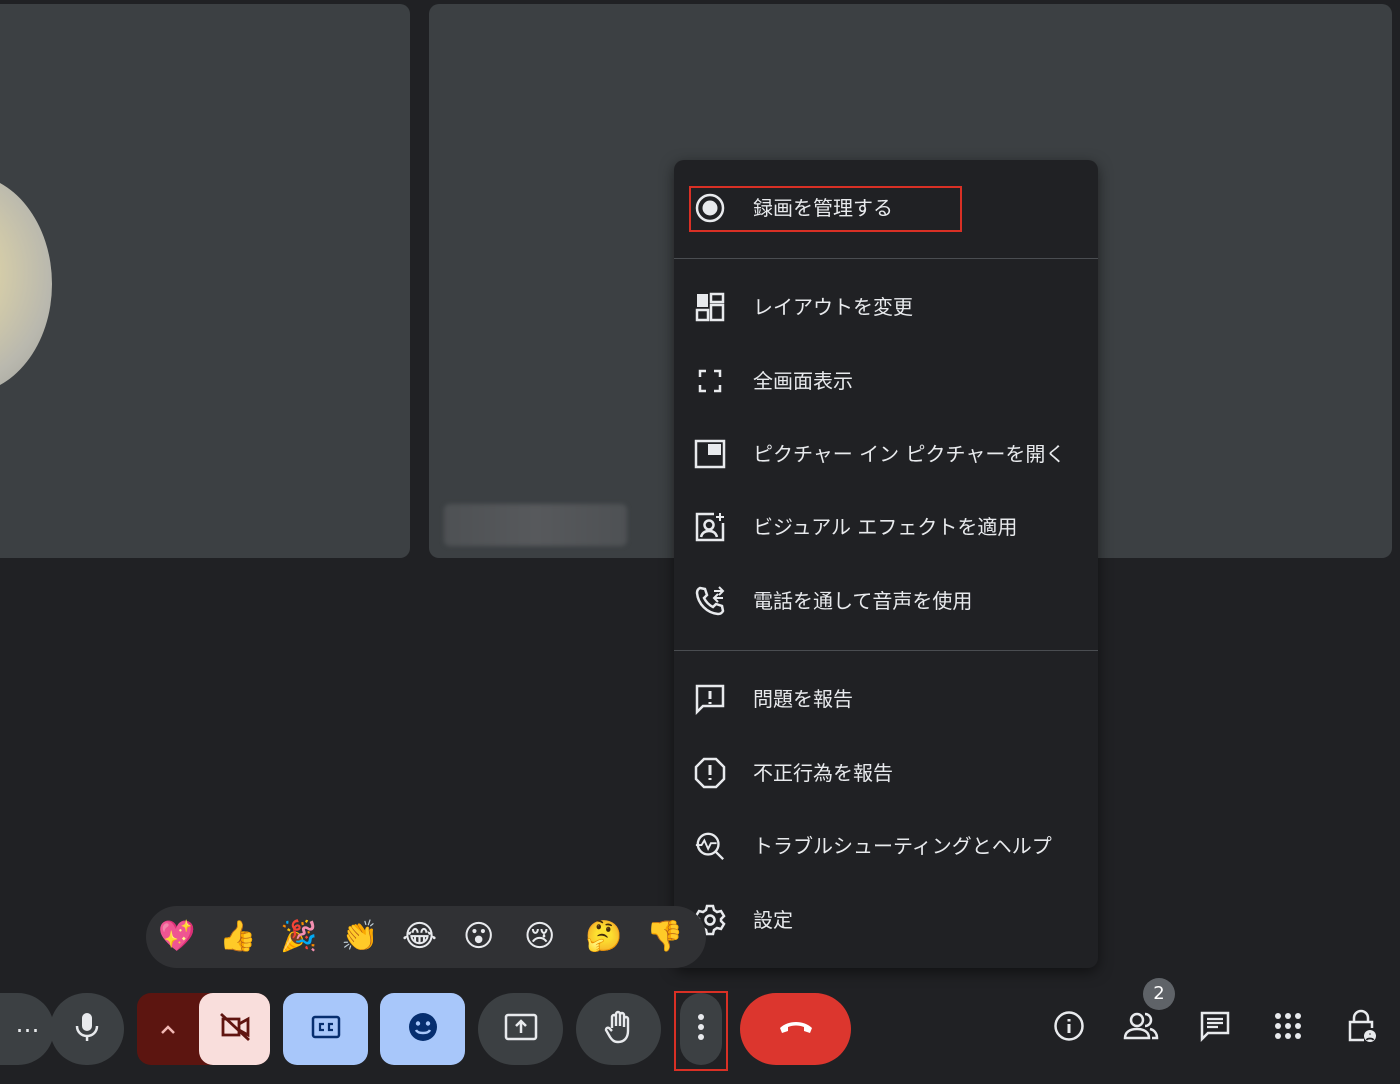 Image resolution: width=1400 pixels, height=1084 pixels. What do you see at coordinates (710, 307) in the screenshot?
I see `layout-icon` at bounding box center [710, 307].